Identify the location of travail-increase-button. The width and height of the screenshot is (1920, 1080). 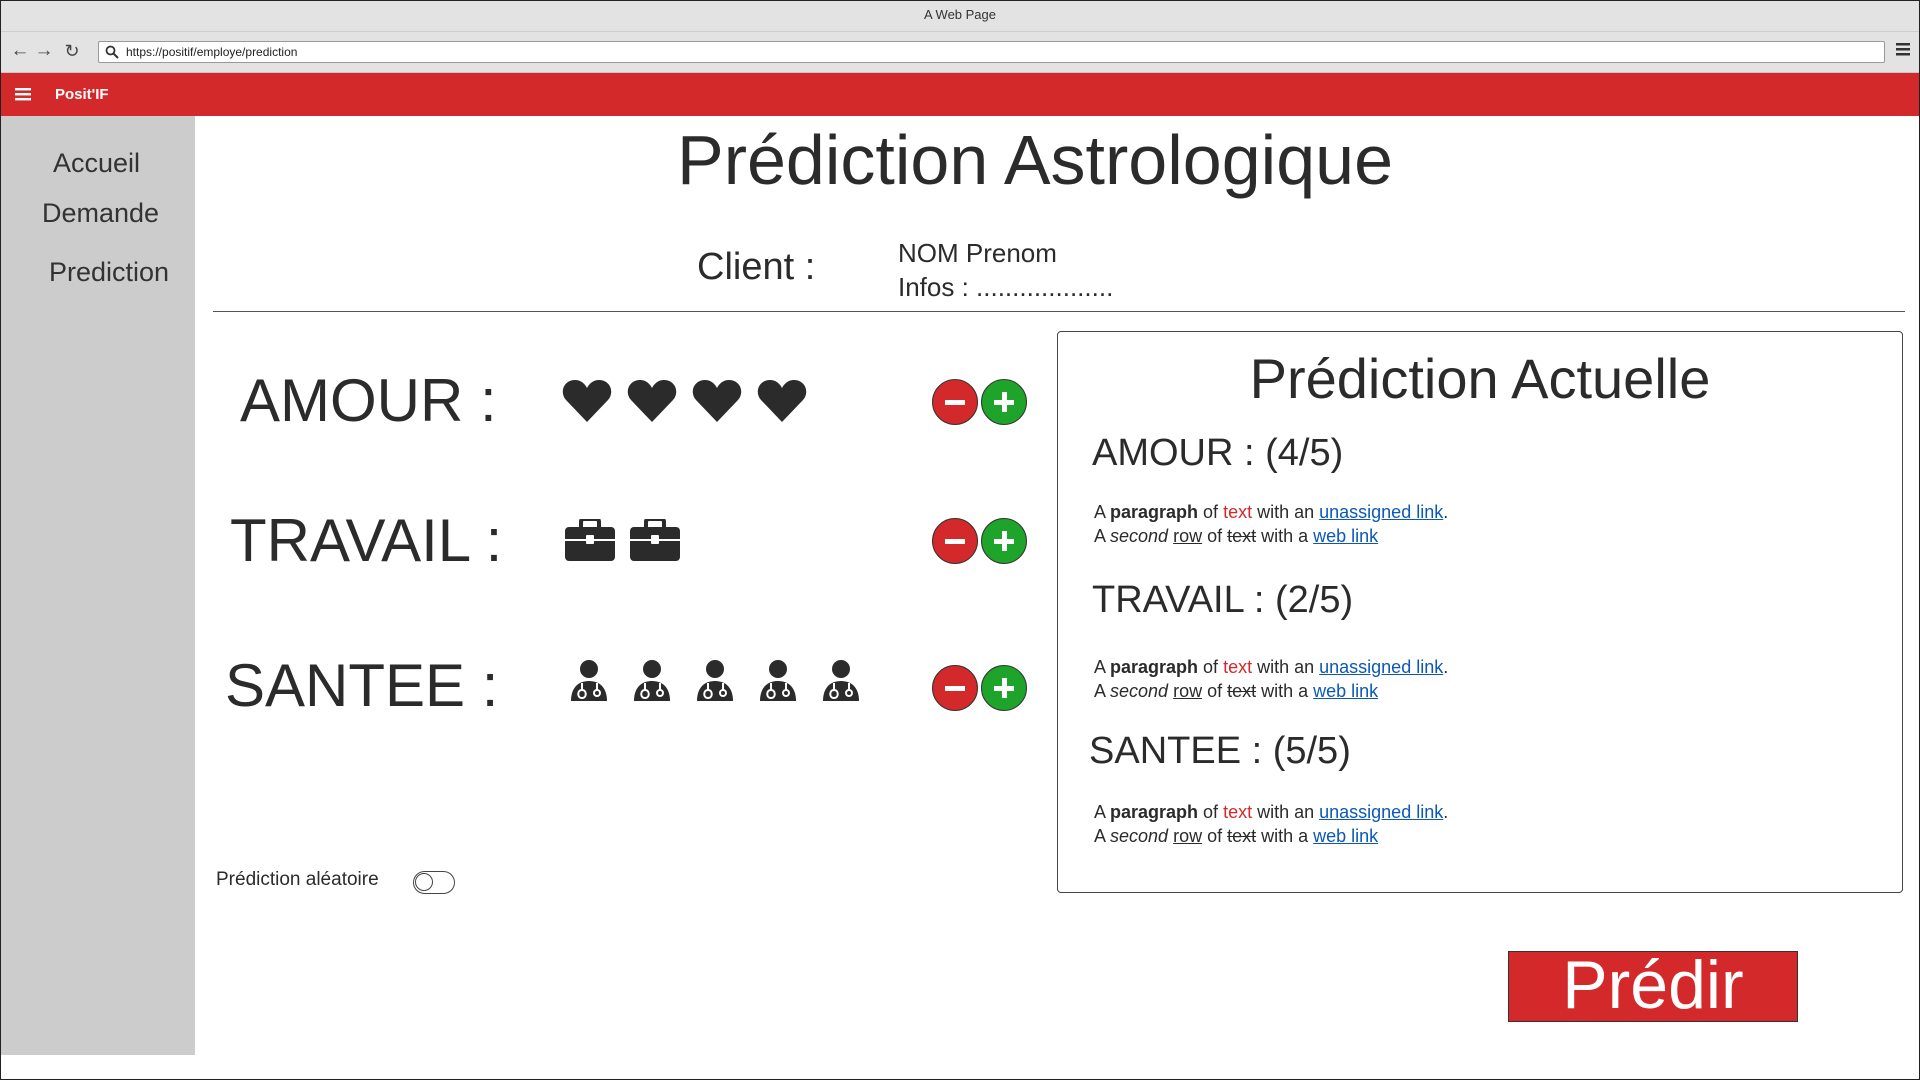
(1004, 541).